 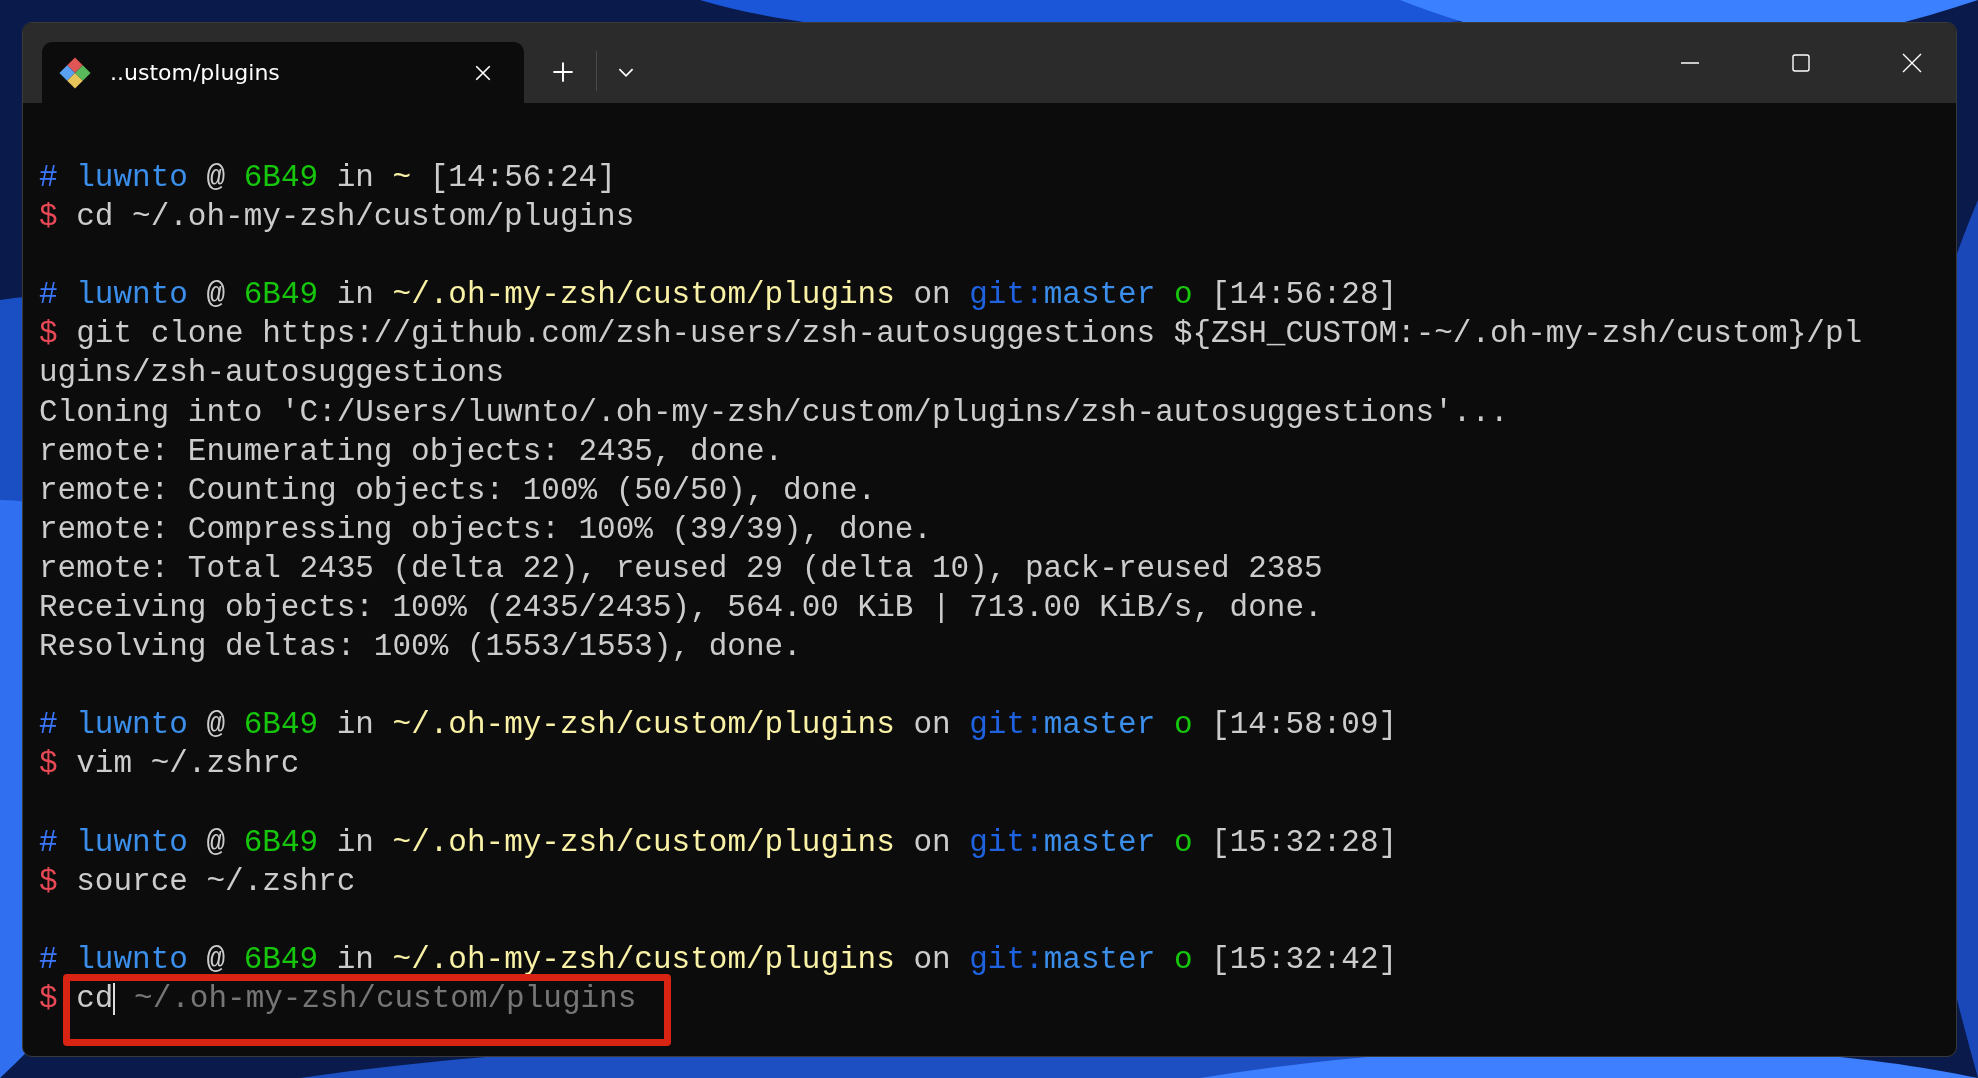 I want to click on command-text: cd ~/.oh-my-zsh/custom/plugins, so click(x=355, y=217).